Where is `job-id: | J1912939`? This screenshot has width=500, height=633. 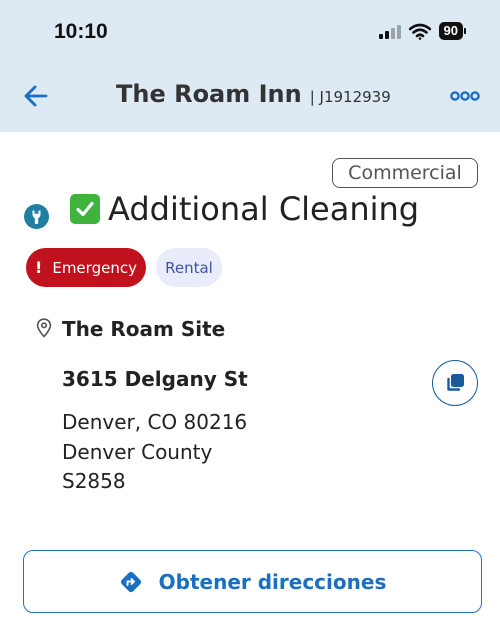 job-id: | J1912939 is located at coordinates (350, 97).